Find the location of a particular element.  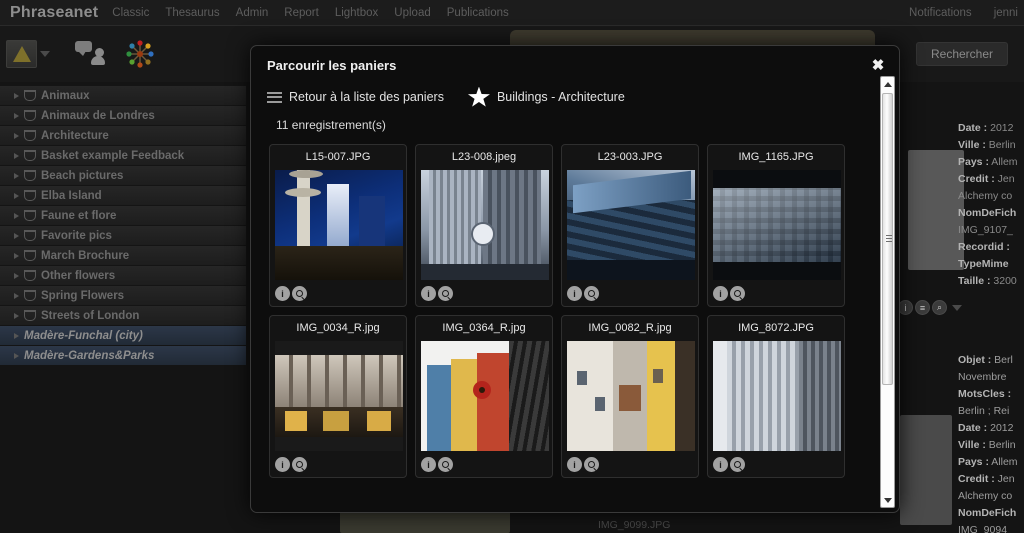

scroll-thumb is located at coordinates (887, 239).